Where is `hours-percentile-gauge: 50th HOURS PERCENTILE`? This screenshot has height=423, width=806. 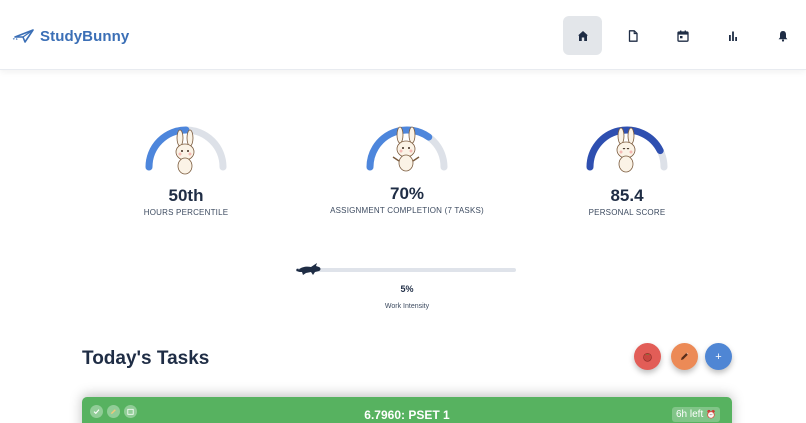
hours-percentile-gauge: 50th HOURS PERCENTILE is located at coordinates (186, 168).